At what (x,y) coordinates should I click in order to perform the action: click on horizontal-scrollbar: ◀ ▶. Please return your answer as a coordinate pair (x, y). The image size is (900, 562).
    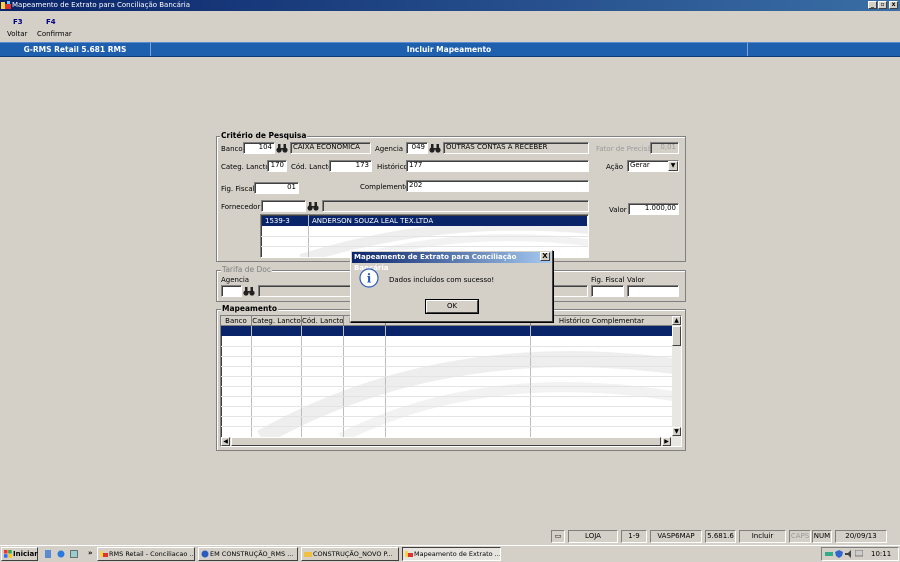
    Looking at the image, I should click on (451, 441).